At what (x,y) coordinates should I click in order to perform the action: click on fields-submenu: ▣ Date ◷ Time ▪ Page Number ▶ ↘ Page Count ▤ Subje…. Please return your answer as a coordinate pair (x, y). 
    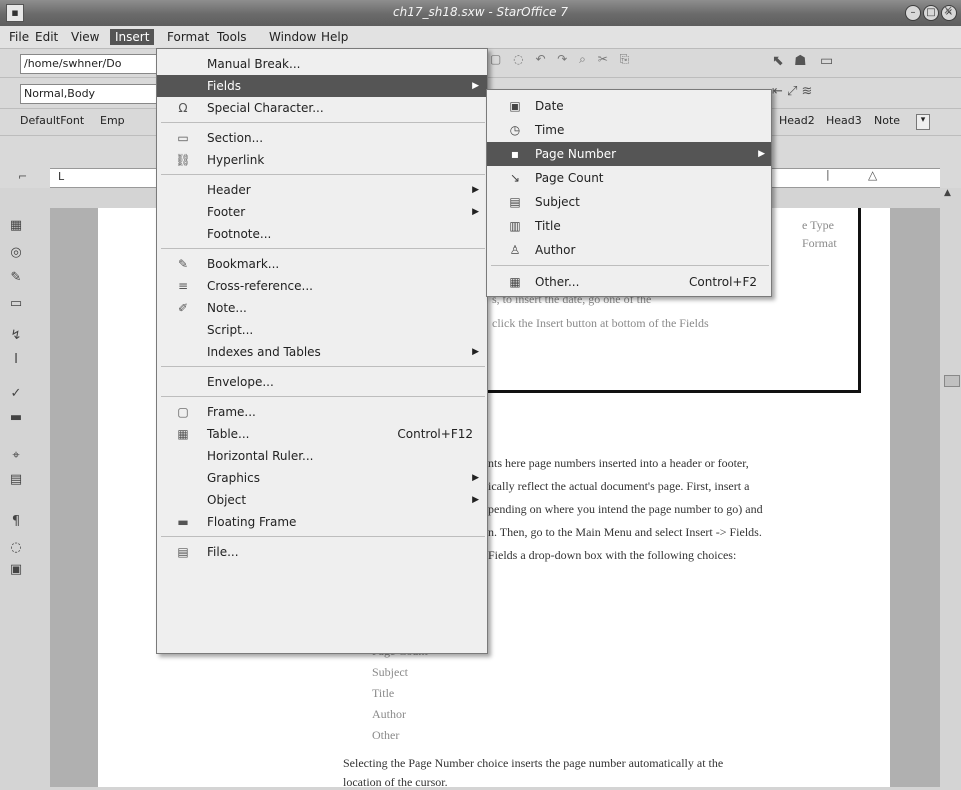
    Looking at the image, I should click on (629, 193).